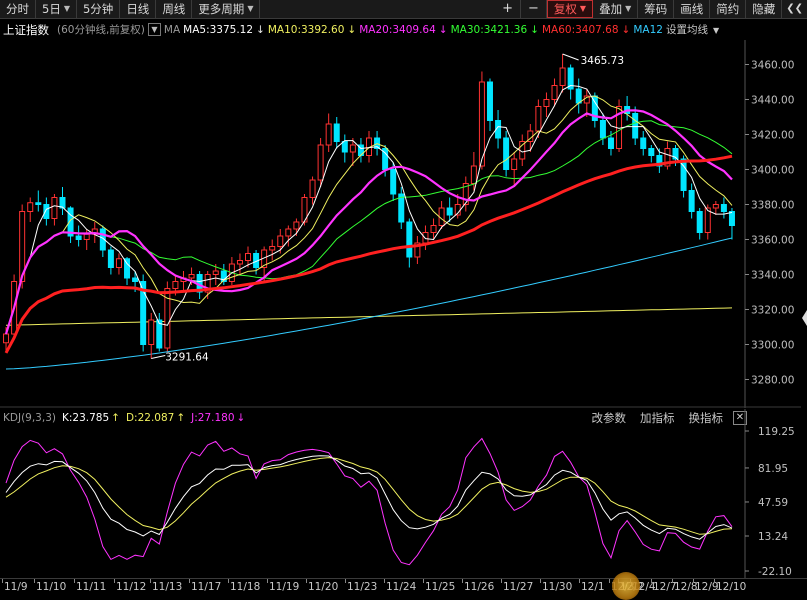 The width and height of the screenshot is (807, 600). Describe the element at coordinates (518, 587) in the screenshot. I see `date-label: 11/27` at that location.